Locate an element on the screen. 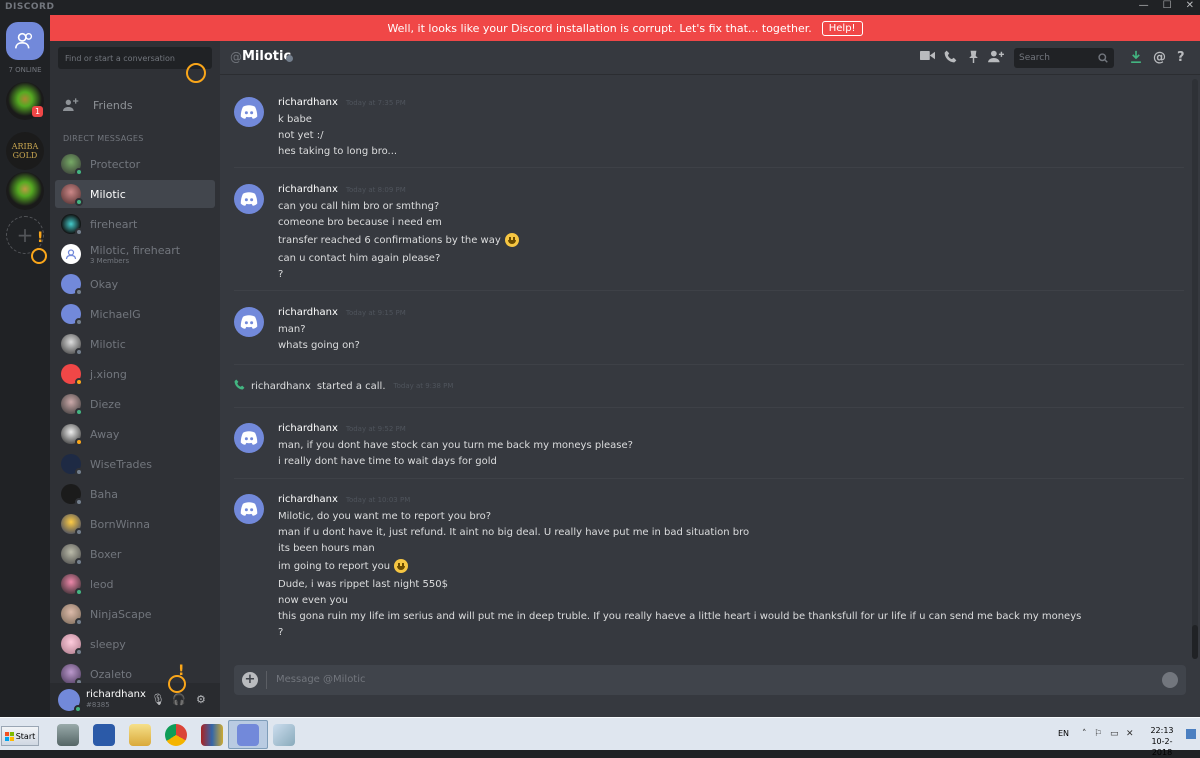  mention-badge: 1 is located at coordinates (38, 111).